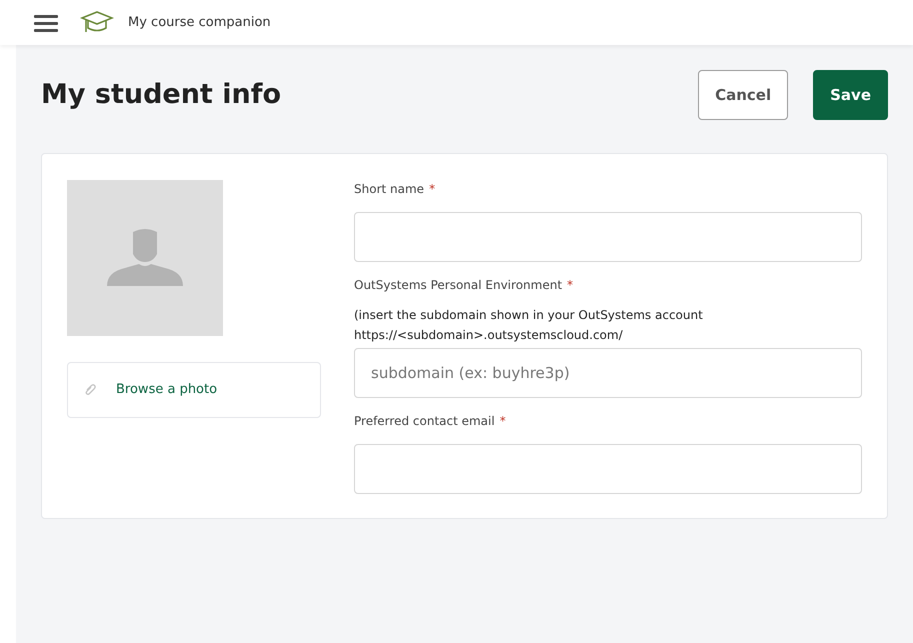 The image size is (913, 643). I want to click on field-label: Short name, so click(389, 189).